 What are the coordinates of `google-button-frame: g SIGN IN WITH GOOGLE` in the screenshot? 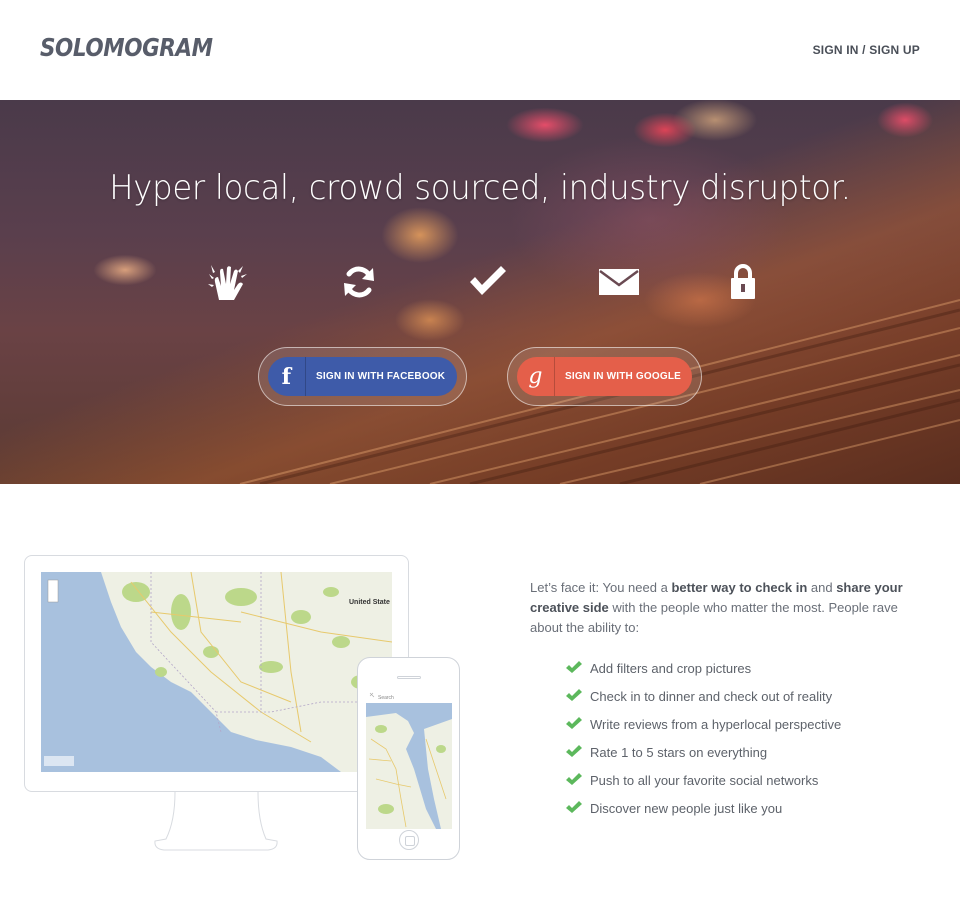 It's located at (604, 376).